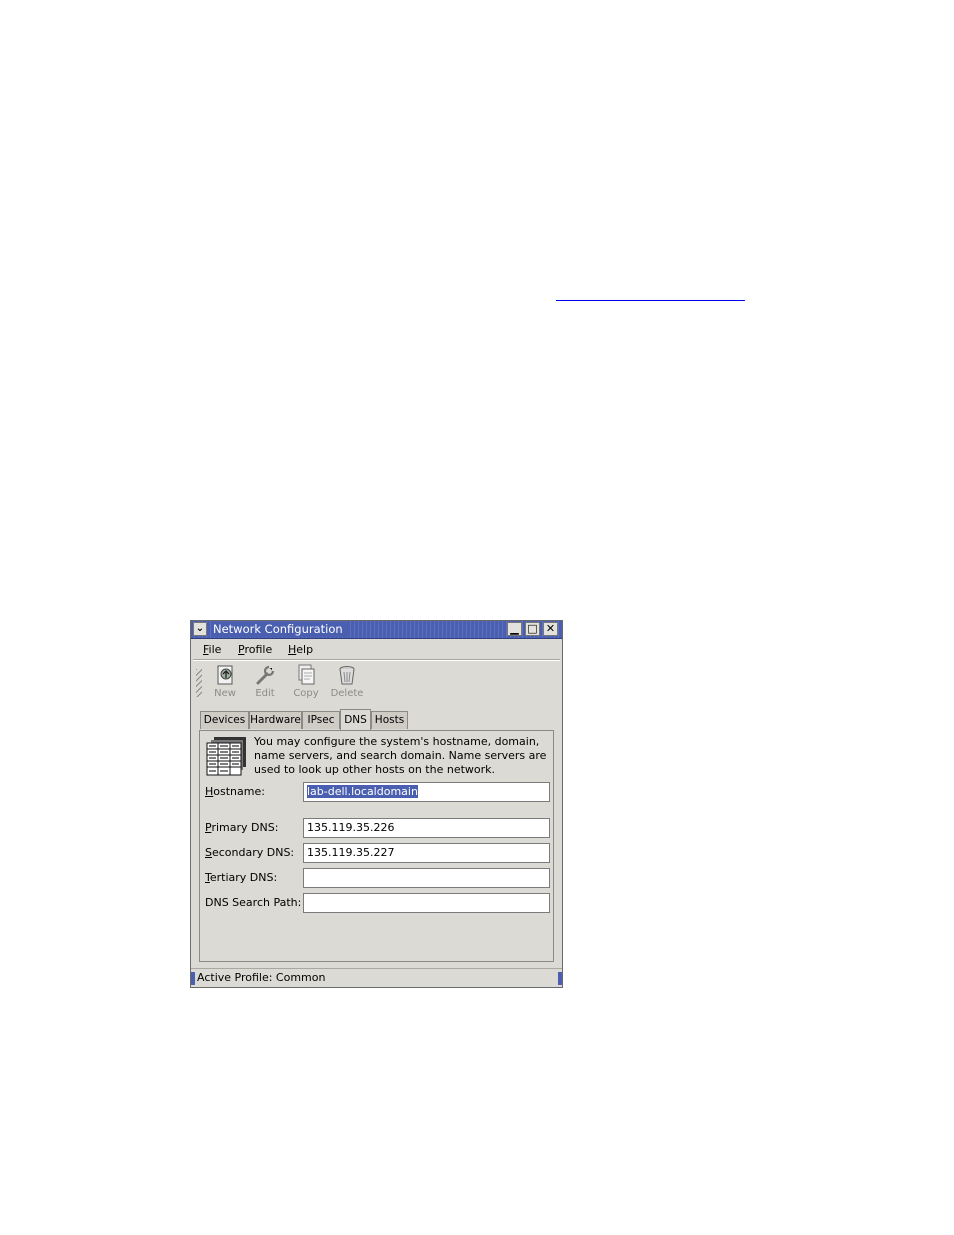 The width and height of the screenshot is (954, 1235). What do you see at coordinates (253, 852) in the screenshot?
I see `secondary-dns-label-rest: econdary DNS:` at bounding box center [253, 852].